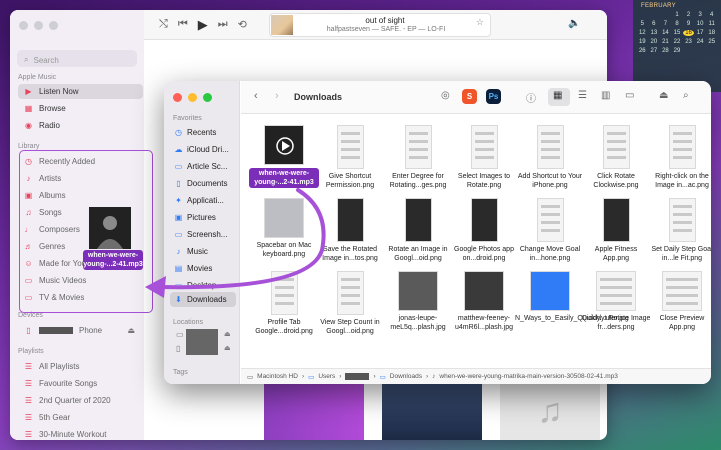 The image size is (721, 450). What do you see at coordinates (203, 285) in the screenshot?
I see `sidebar-item-desktop: ▭ Desktop` at bounding box center [203, 285].